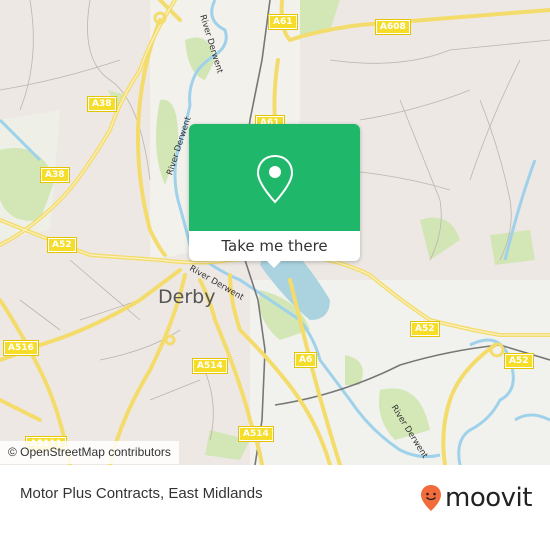 This screenshot has width=550, height=550. What do you see at coordinates (431, 498) in the screenshot?
I see `moovit-pin-icon` at bounding box center [431, 498].